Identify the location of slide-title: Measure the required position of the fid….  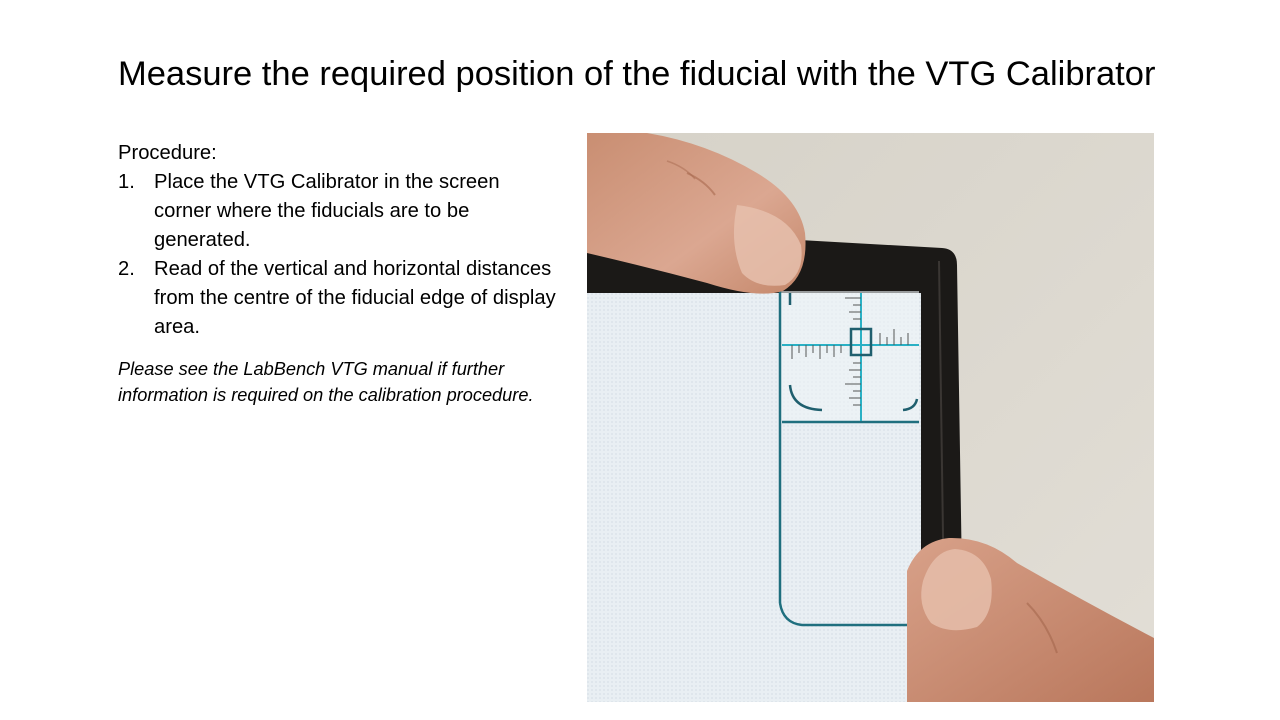
(637, 74).